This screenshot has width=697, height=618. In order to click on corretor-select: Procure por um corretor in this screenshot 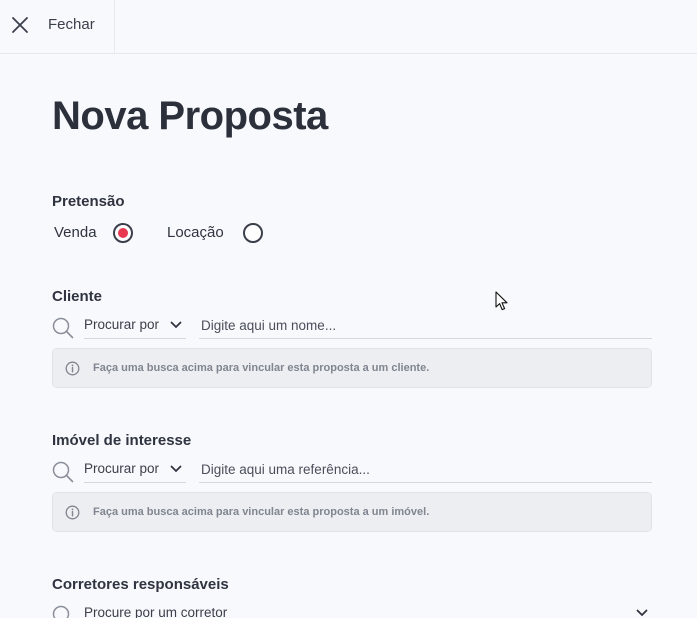, I will do `click(352, 610)`.